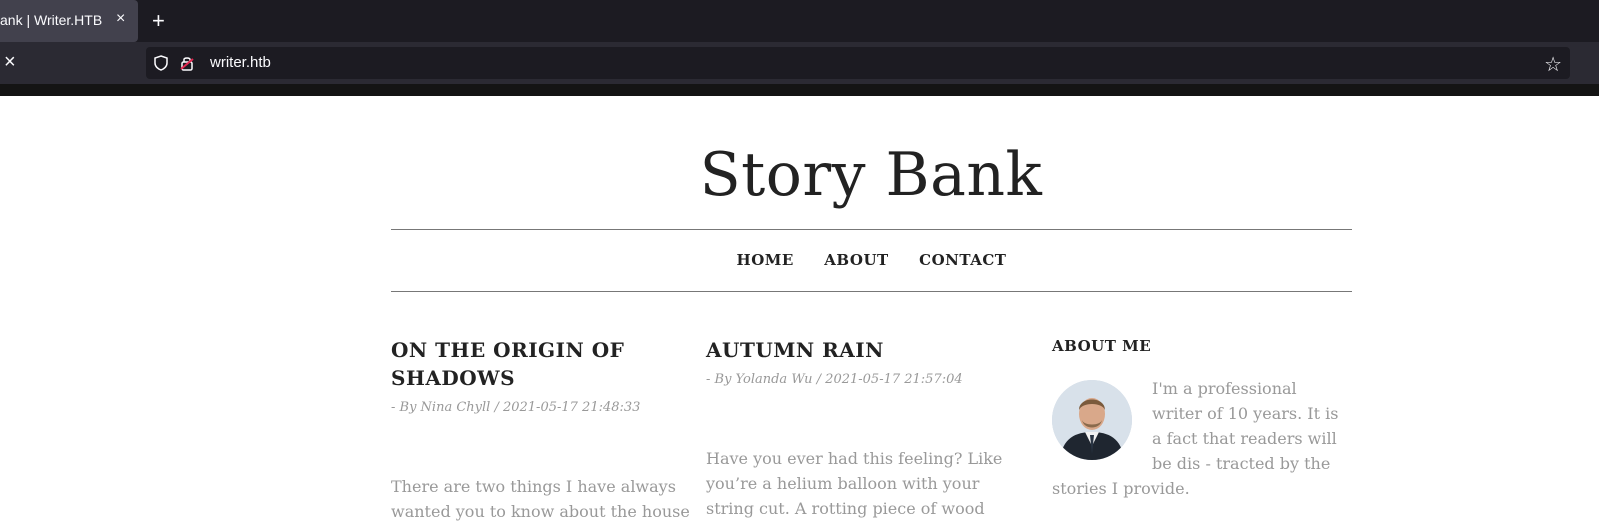 This screenshot has height=524, width=1599. What do you see at coordinates (871, 291) in the screenshot?
I see `header-divider-bottom` at bounding box center [871, 291].